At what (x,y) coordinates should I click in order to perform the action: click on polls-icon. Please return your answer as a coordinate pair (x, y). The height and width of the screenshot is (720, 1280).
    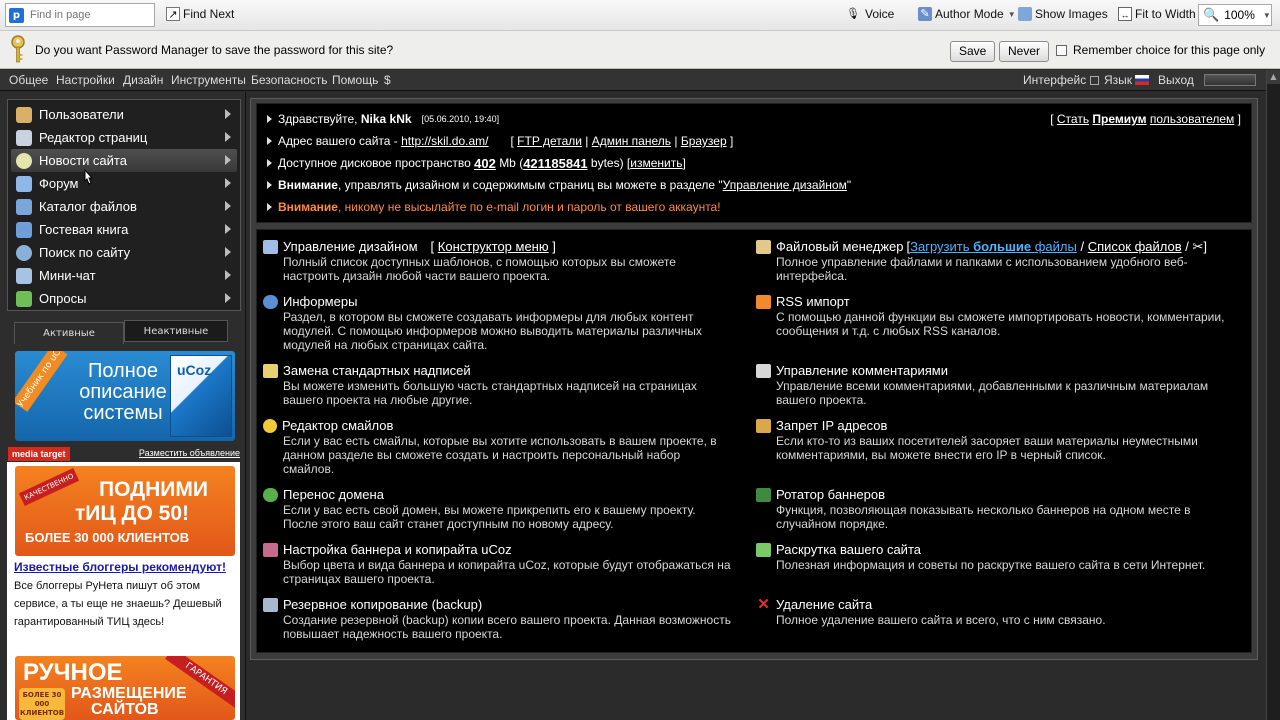
    Looking at the image, I should click on (24, 298).